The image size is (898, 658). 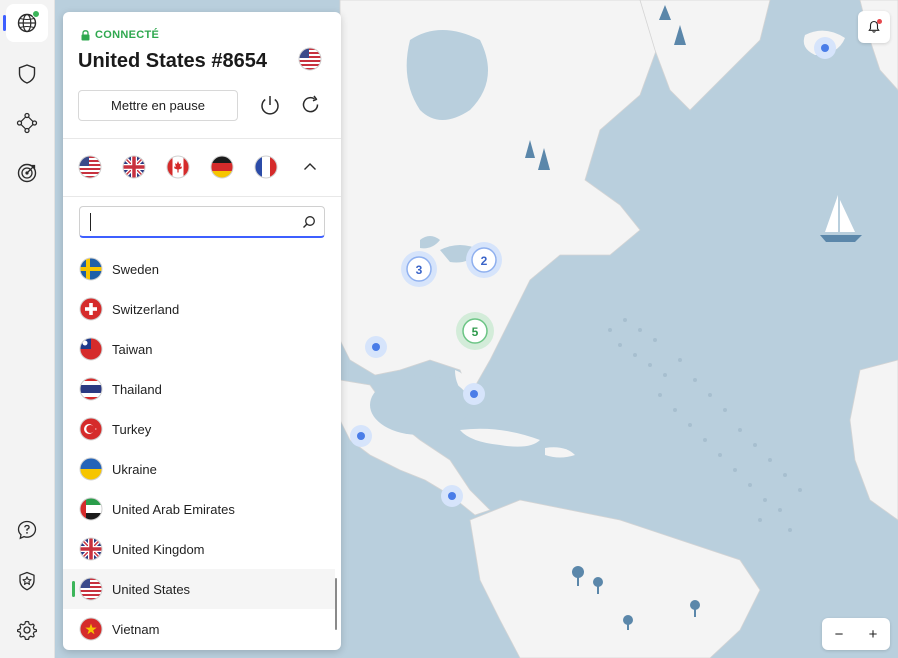 I want to click on zoom-controls: − +, so click(x=856, y=634).